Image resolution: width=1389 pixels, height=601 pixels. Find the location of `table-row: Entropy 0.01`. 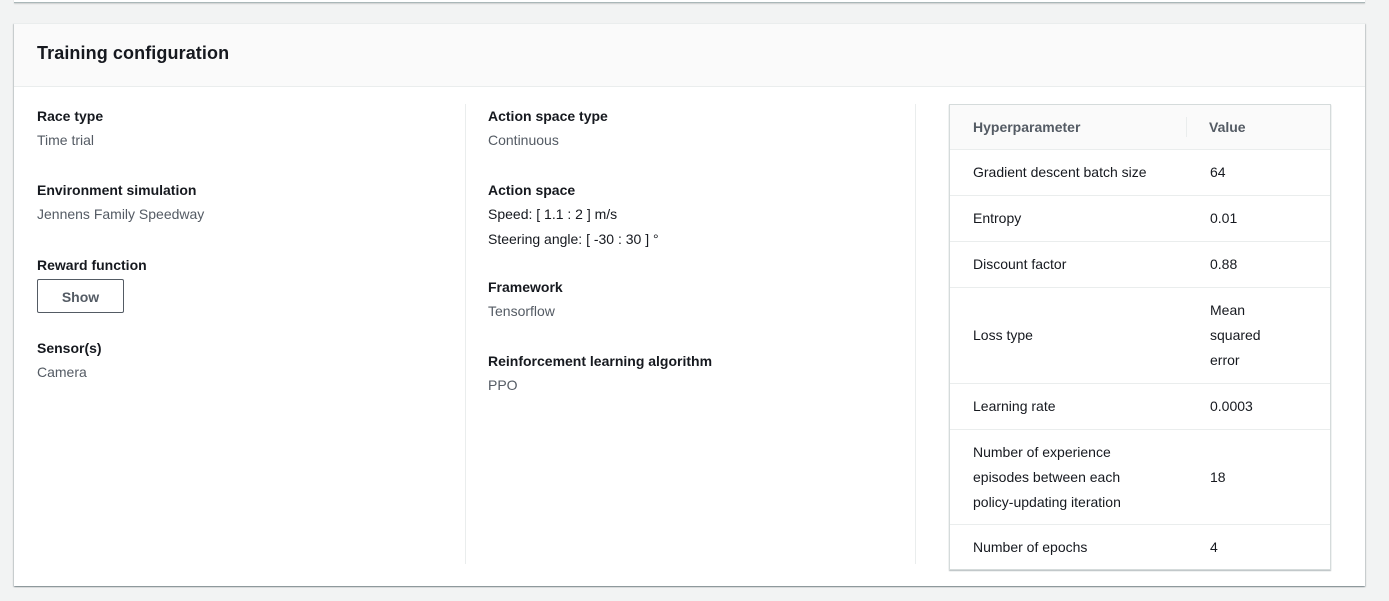

table-row: Entropy 0.01 is located at coordinates (1140, 219).